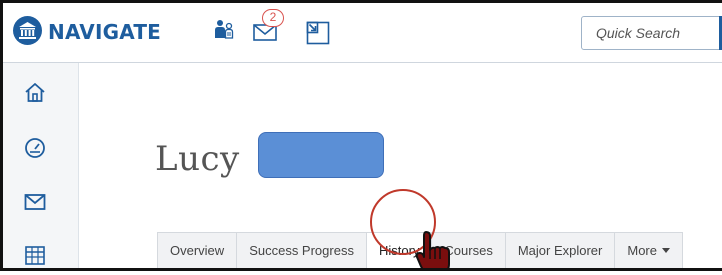 Image resolution: width=722 pixels, height=275 pixels. I want to click on tab-overview: Overview, so click(198, 250).